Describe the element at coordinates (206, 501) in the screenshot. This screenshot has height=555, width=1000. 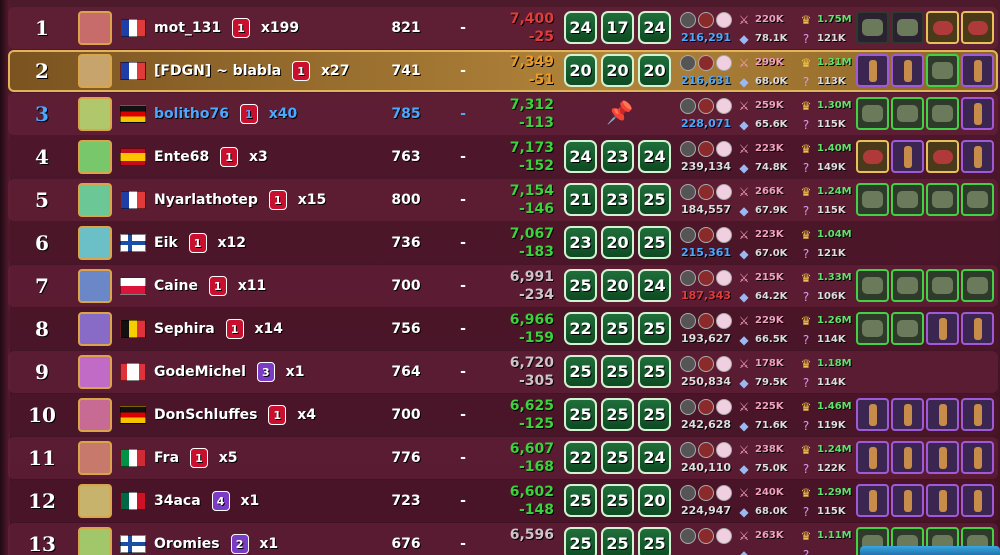
I see `player-name-cell: 34aca 4 x1` at that location.